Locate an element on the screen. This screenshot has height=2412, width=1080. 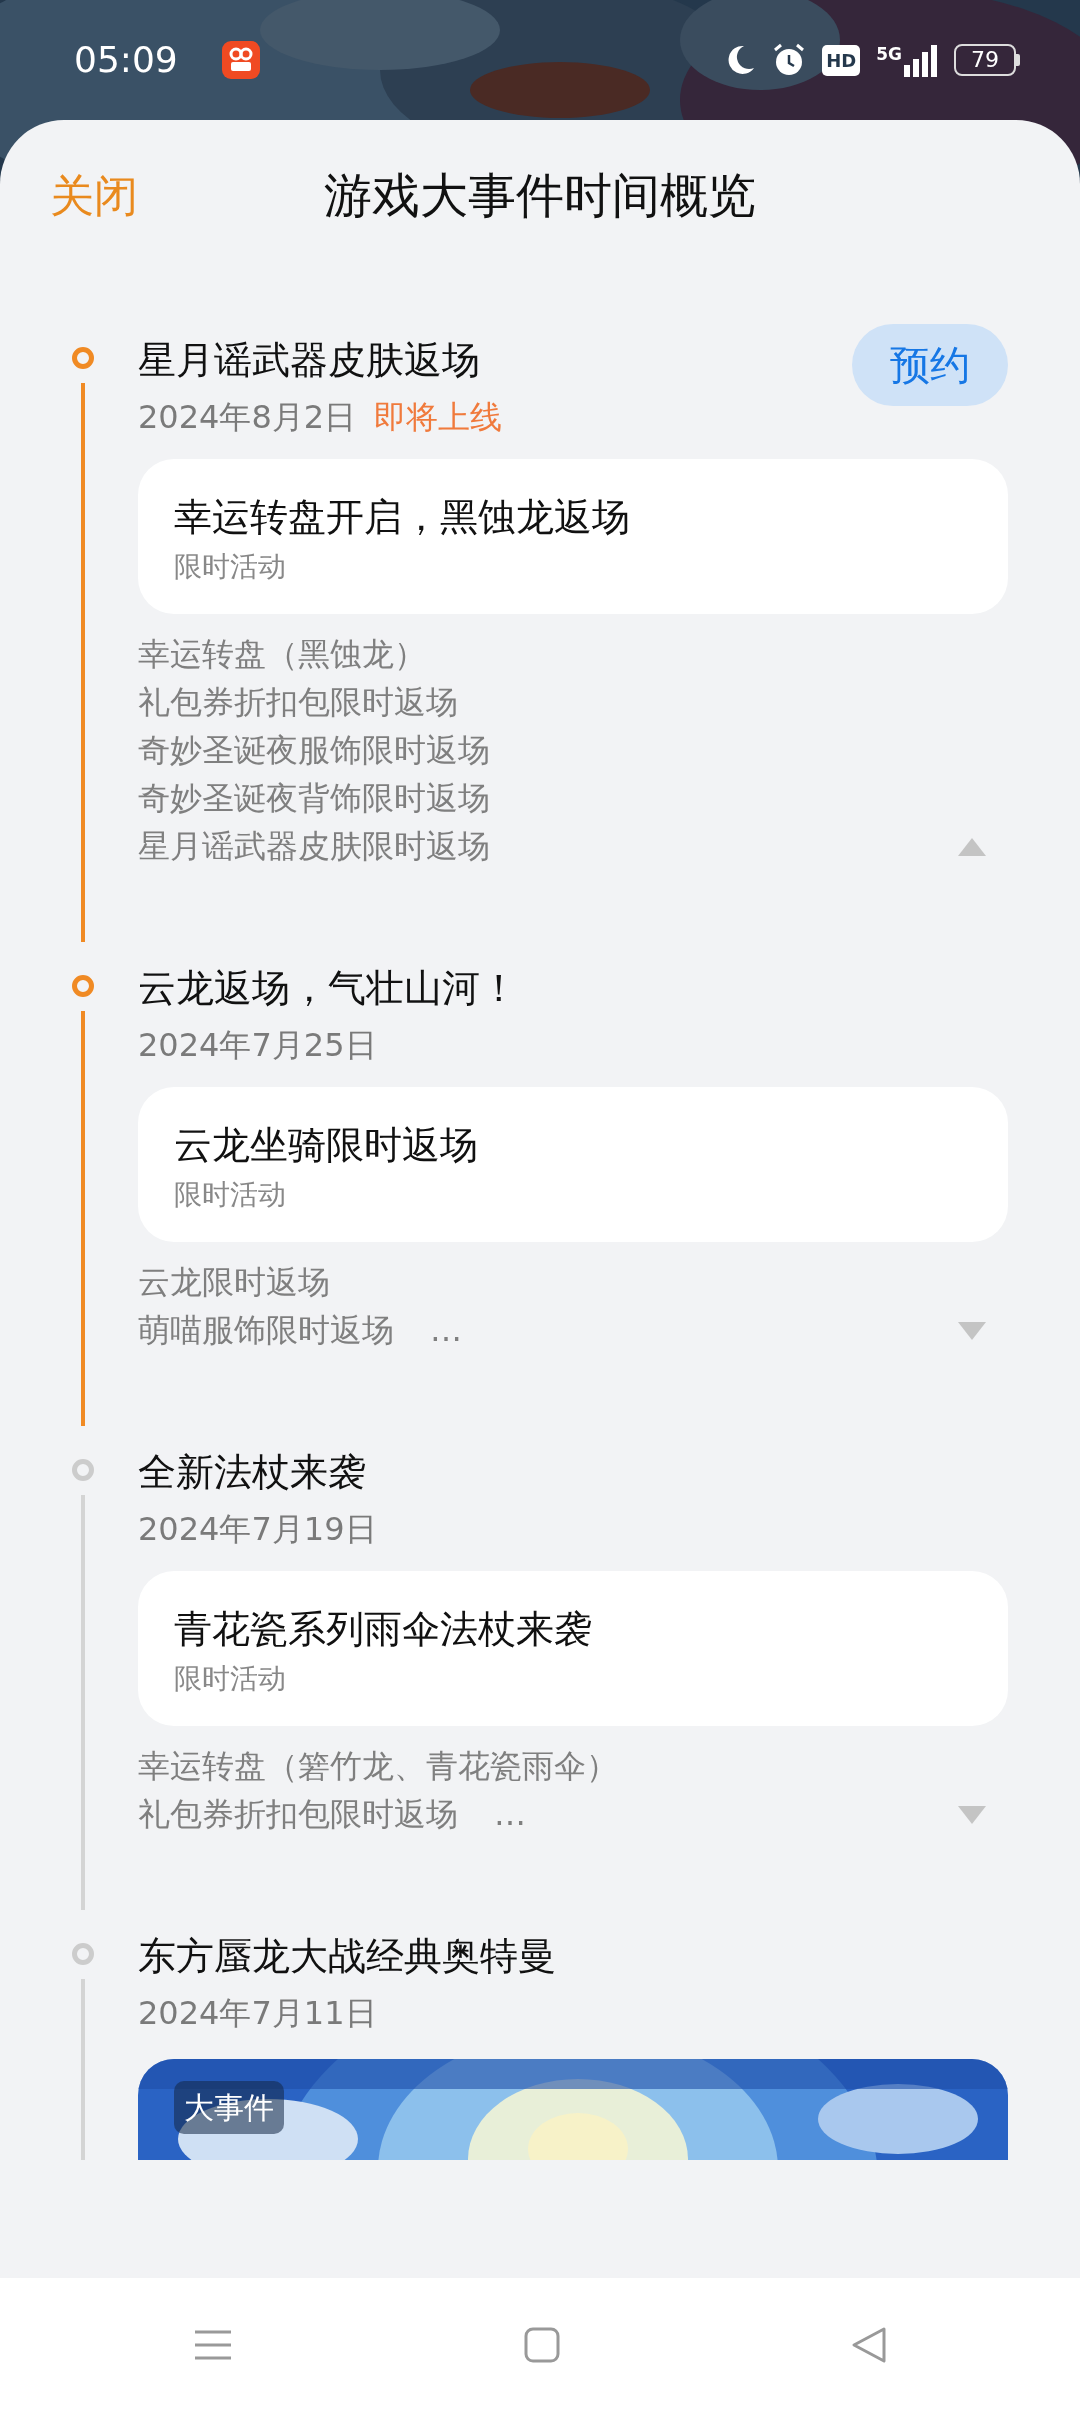
detail-line: 奇妙圣诞夜背饰限时返场 is located at coordinates (314, 798).